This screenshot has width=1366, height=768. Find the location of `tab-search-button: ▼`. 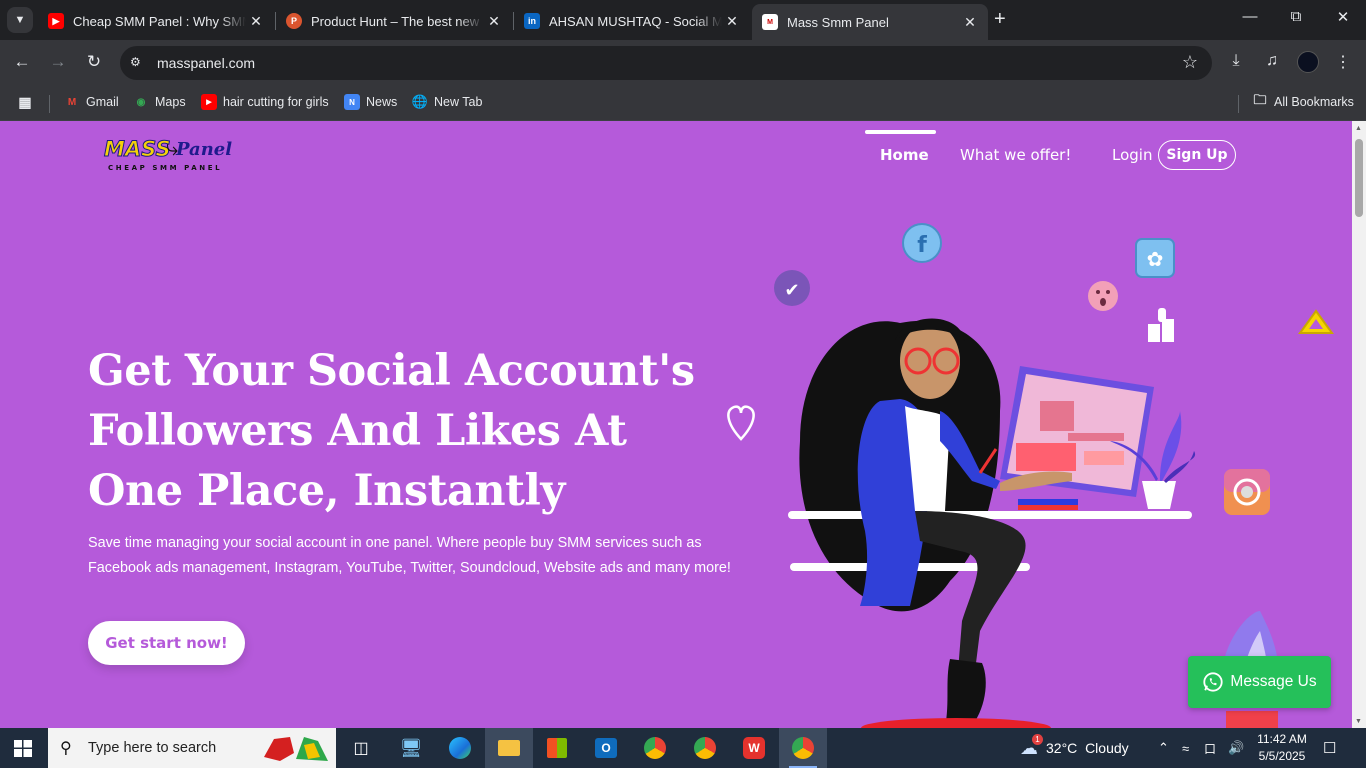

tab-search-button: ▼ is located at coordinates (20, 20).